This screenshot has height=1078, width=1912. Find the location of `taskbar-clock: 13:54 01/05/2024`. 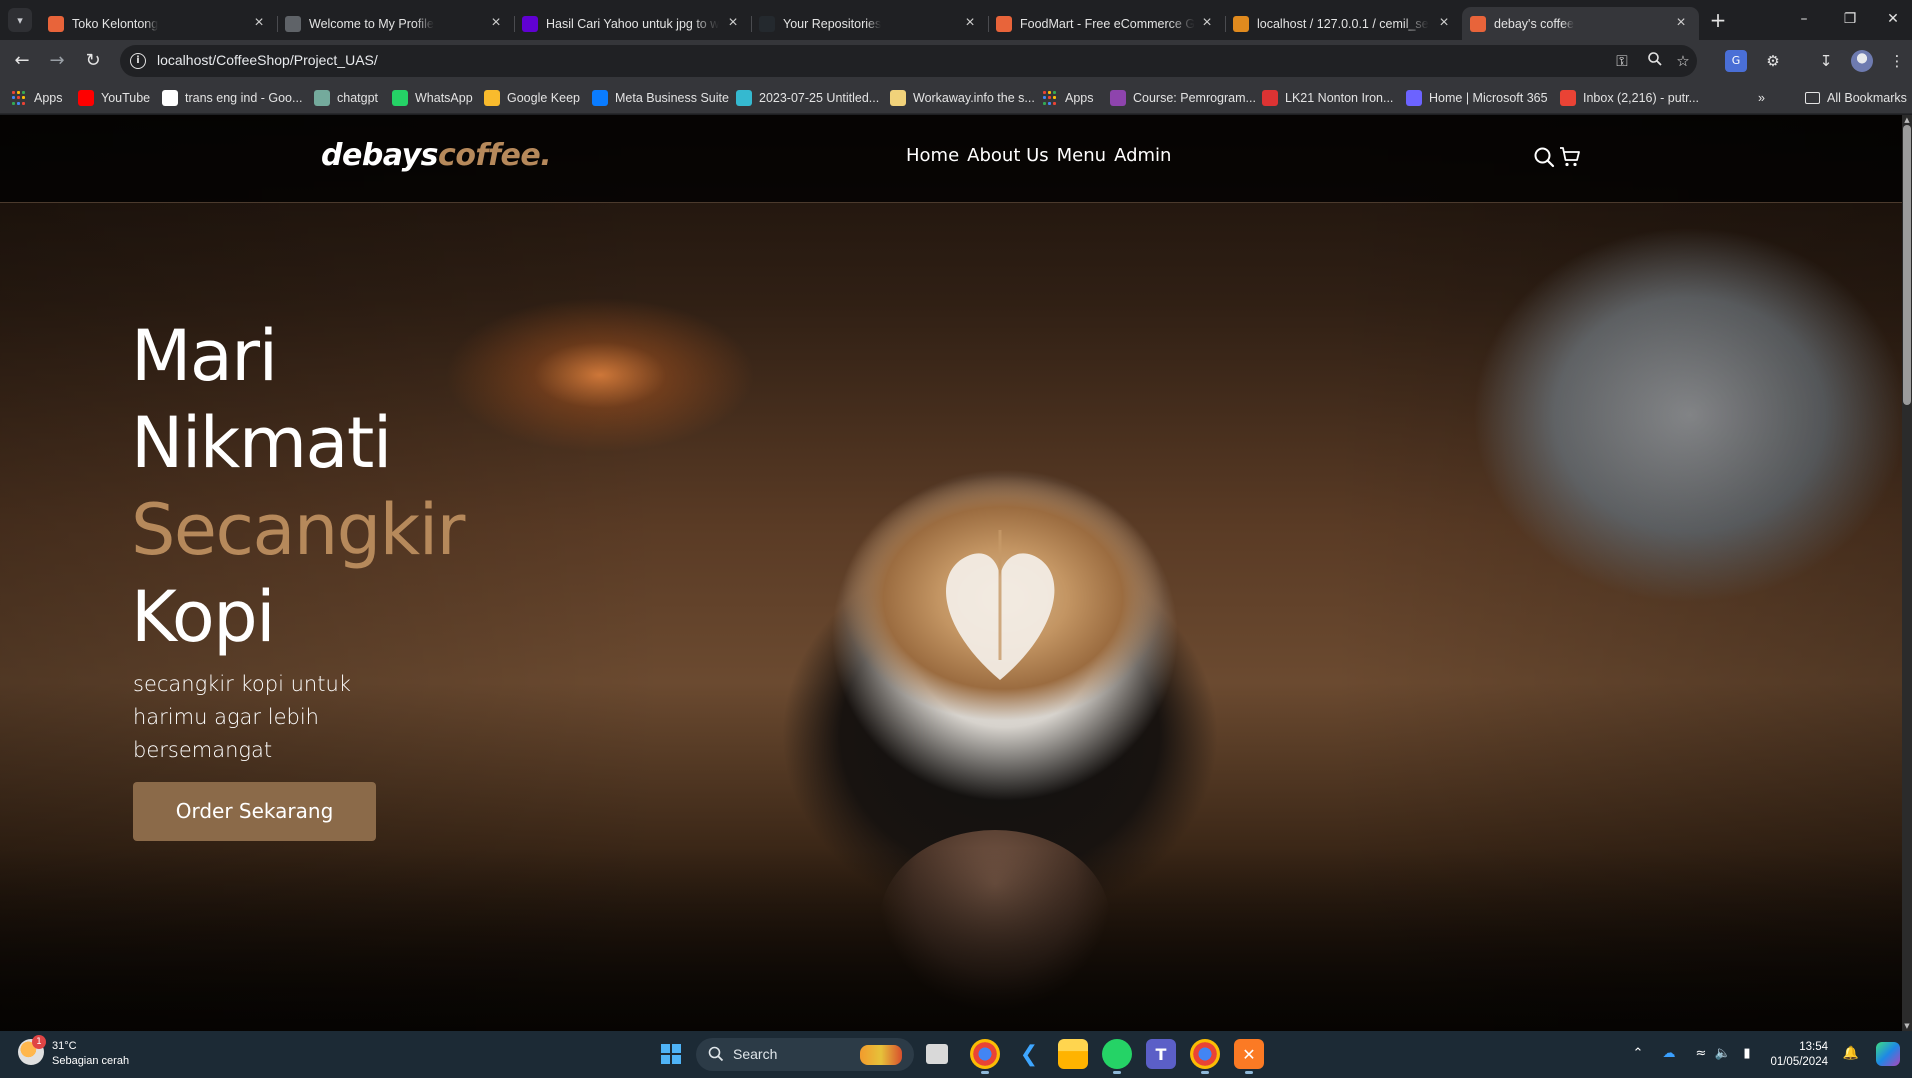

taskbar-clock: 13:54 01/05/2024 is located at coordinates (1799, 1055).